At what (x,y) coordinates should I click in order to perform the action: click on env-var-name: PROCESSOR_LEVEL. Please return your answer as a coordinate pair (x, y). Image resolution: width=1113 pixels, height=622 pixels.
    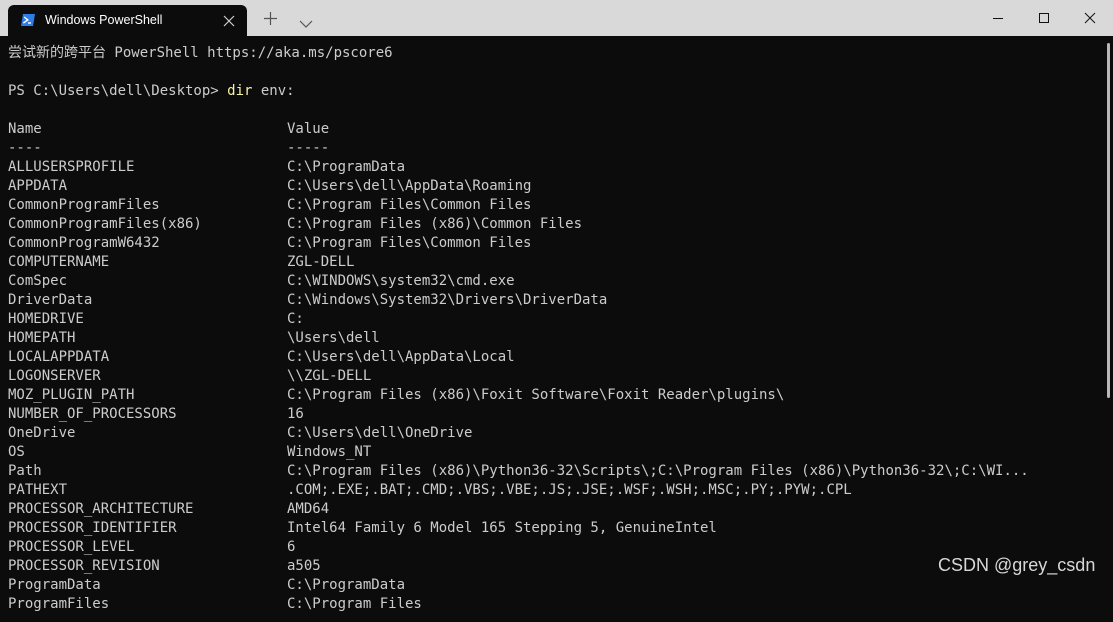
    Looking at the image, I should click on (71, 547).